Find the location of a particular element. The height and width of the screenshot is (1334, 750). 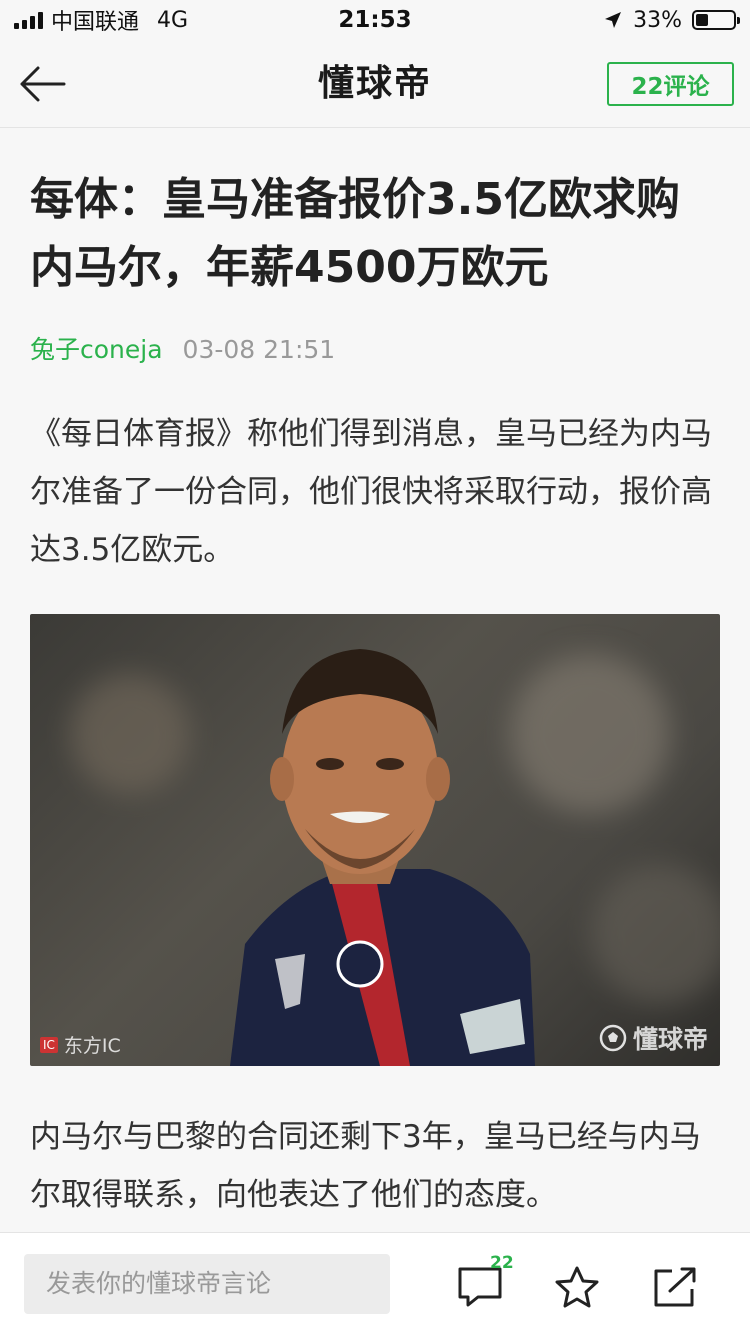

status-left: 中国联通 4G is located at coordinates (101, 20).